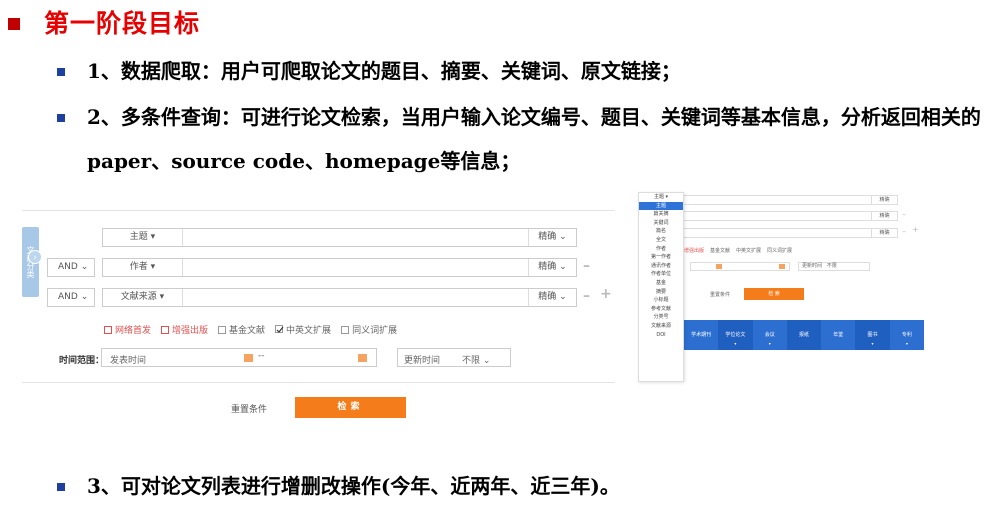 The image size is (1000, 507). Describe the element at coordinates (907, 335) in the screenshot. I see `nav-item-patents: 专利 ▾` at that location.